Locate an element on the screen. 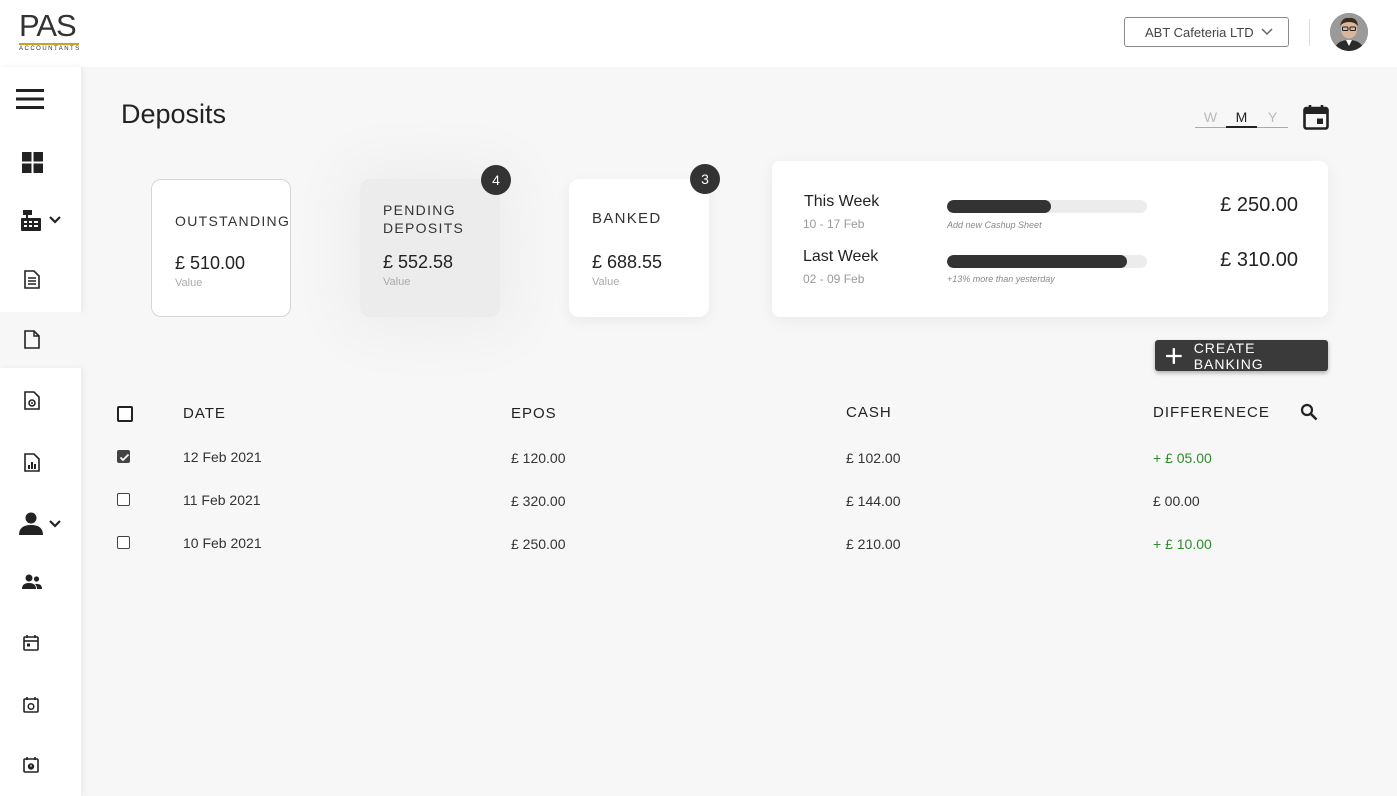  outstanding-card: OUTSTANDING £ 510.00 Value is located at coordinates (221, 248).